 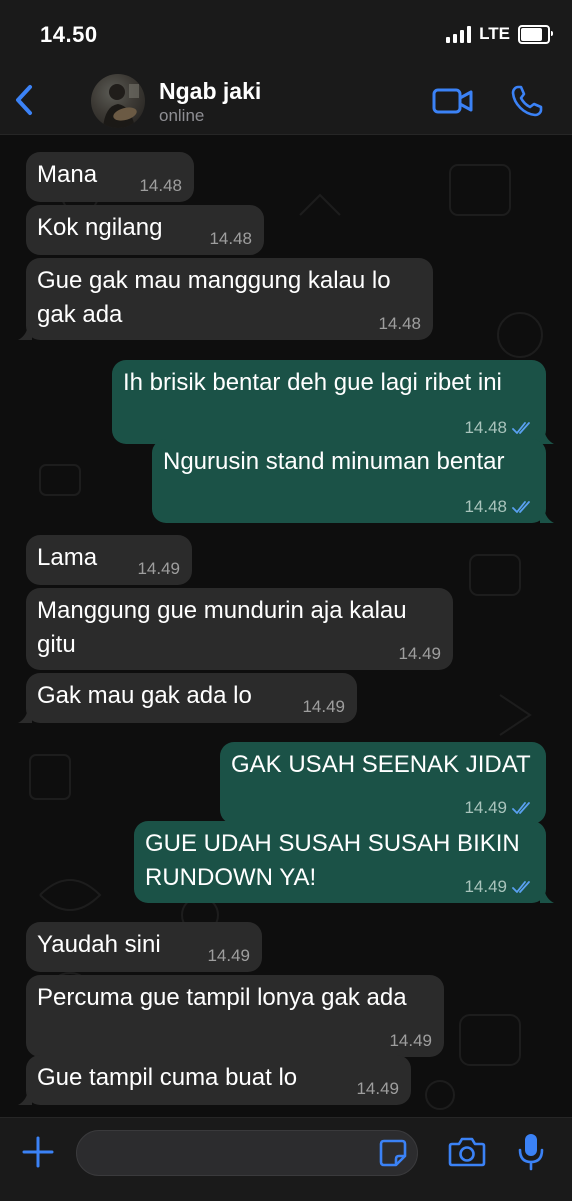 I want to click on avatar-photo, so click(x=121, y=106).